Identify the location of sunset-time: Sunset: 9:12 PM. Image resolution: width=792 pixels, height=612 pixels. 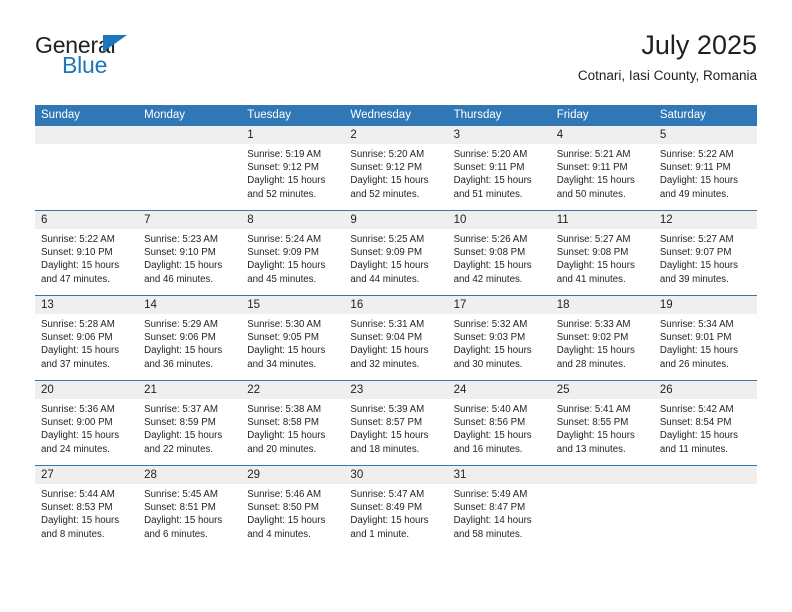
(283, 168).